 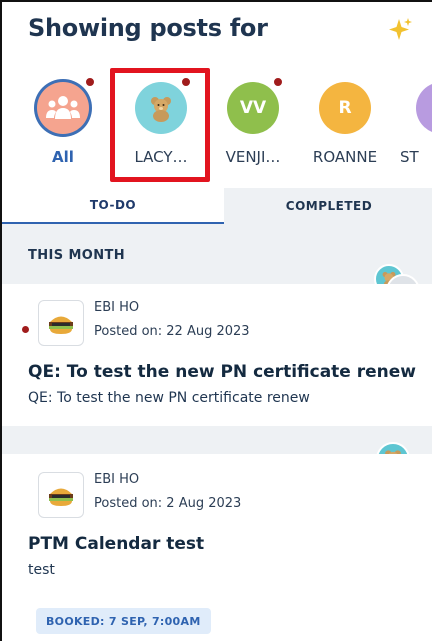 What do you see at coordinates (41, 570) in the screenshot?
I see `post-subtitle: test` at bounding box center [41, 570].